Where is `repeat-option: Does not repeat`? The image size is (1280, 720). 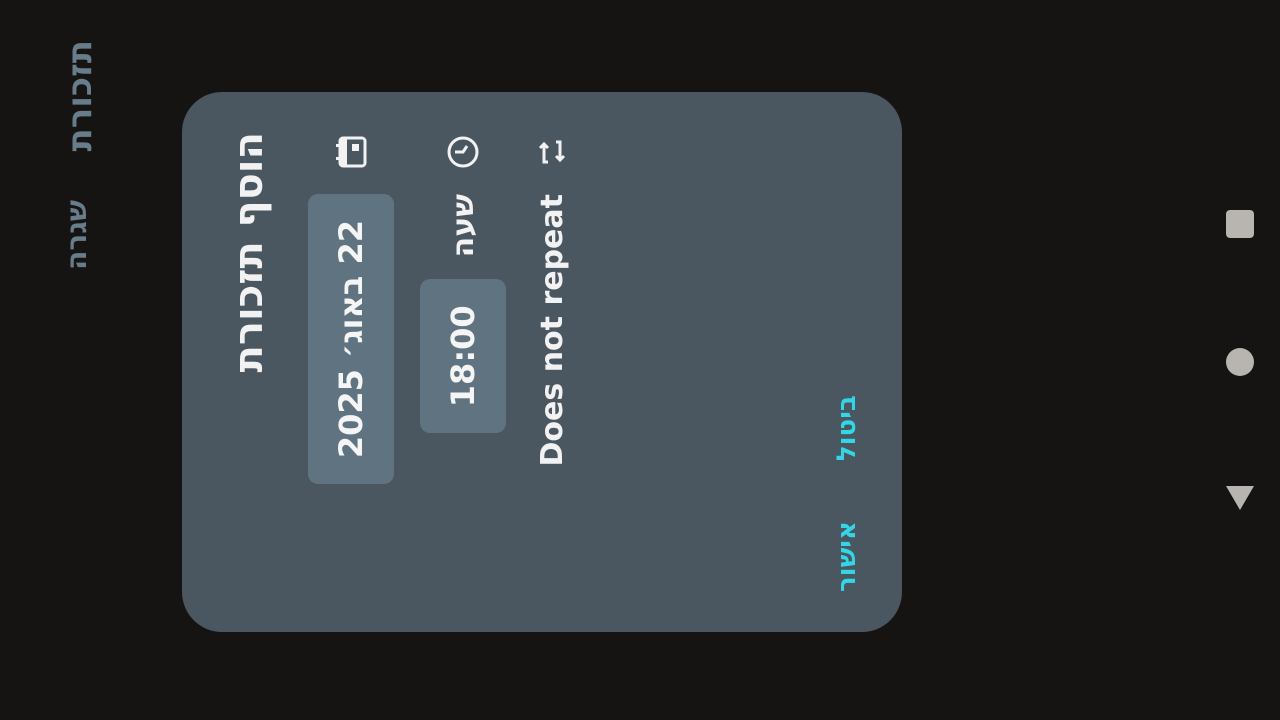 repeat-option: Does not repeat is located at coordinates (552, 330).